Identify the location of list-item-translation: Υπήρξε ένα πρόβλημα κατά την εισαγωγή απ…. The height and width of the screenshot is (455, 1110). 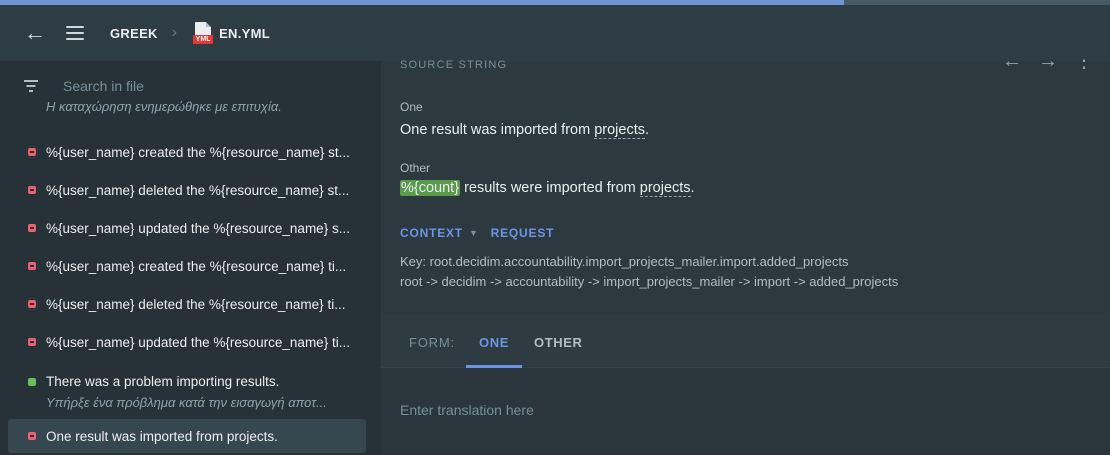
(186, 402).